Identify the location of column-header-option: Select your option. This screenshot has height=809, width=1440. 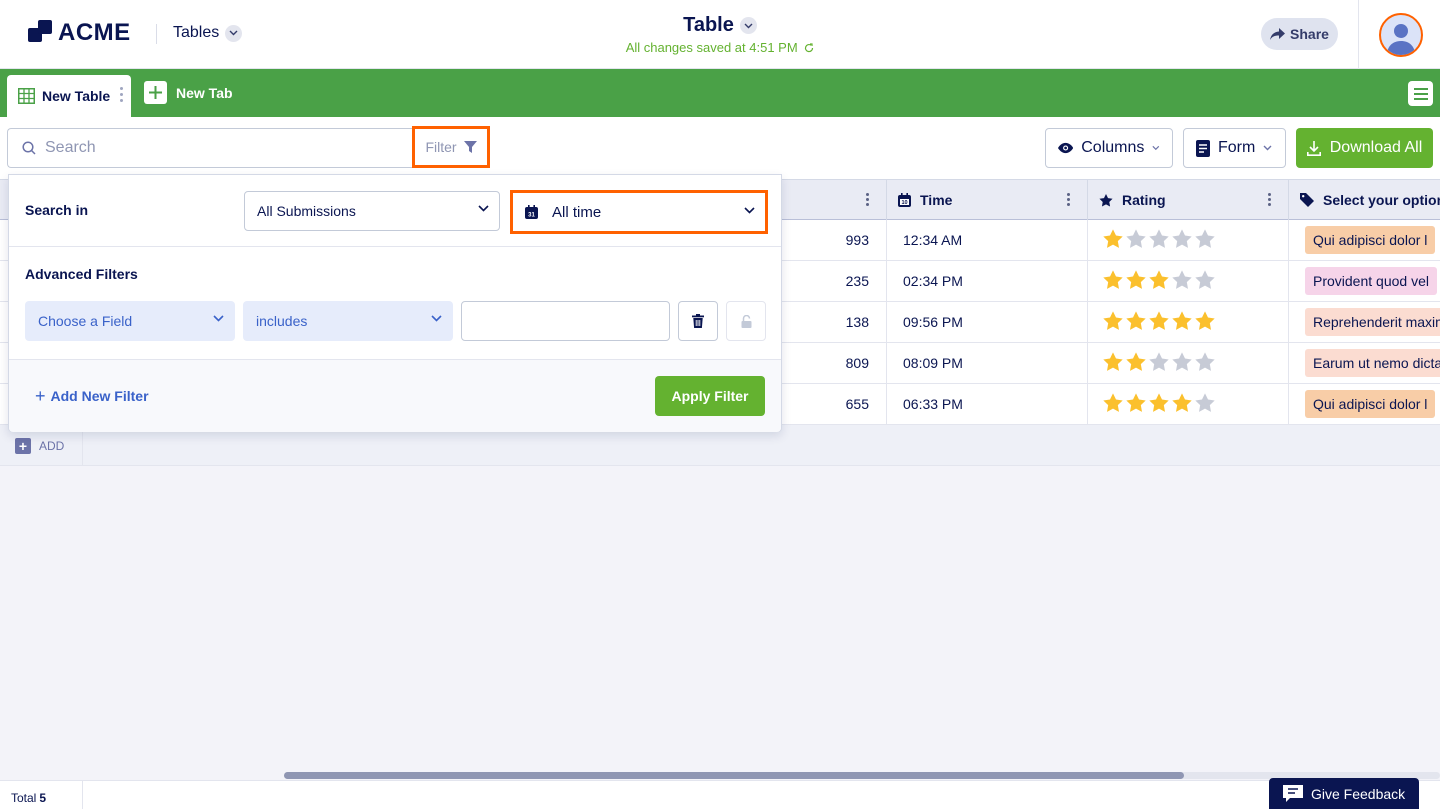
(1364, 200).